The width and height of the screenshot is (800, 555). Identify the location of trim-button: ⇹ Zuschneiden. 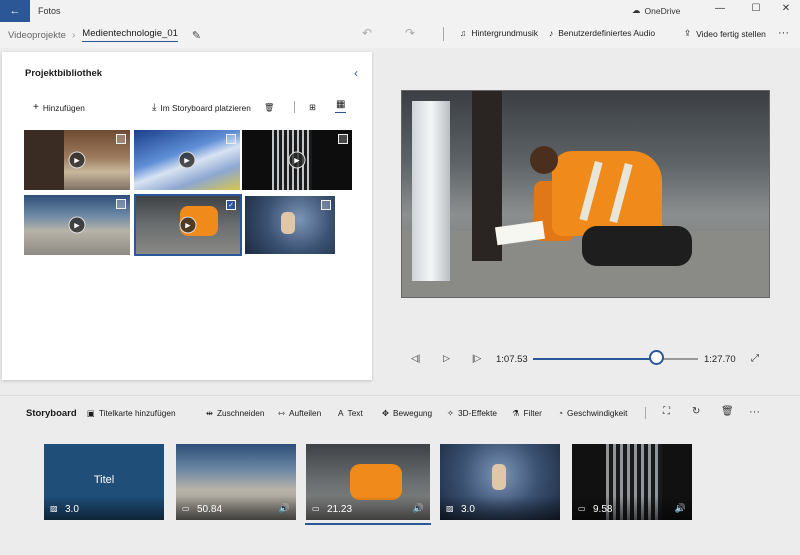
(235, 413).